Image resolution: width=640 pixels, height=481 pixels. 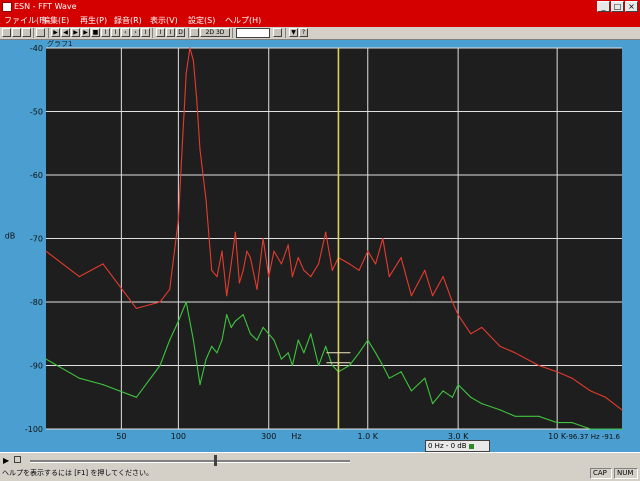 I want to click on view-field, so click(x=253, y=33).